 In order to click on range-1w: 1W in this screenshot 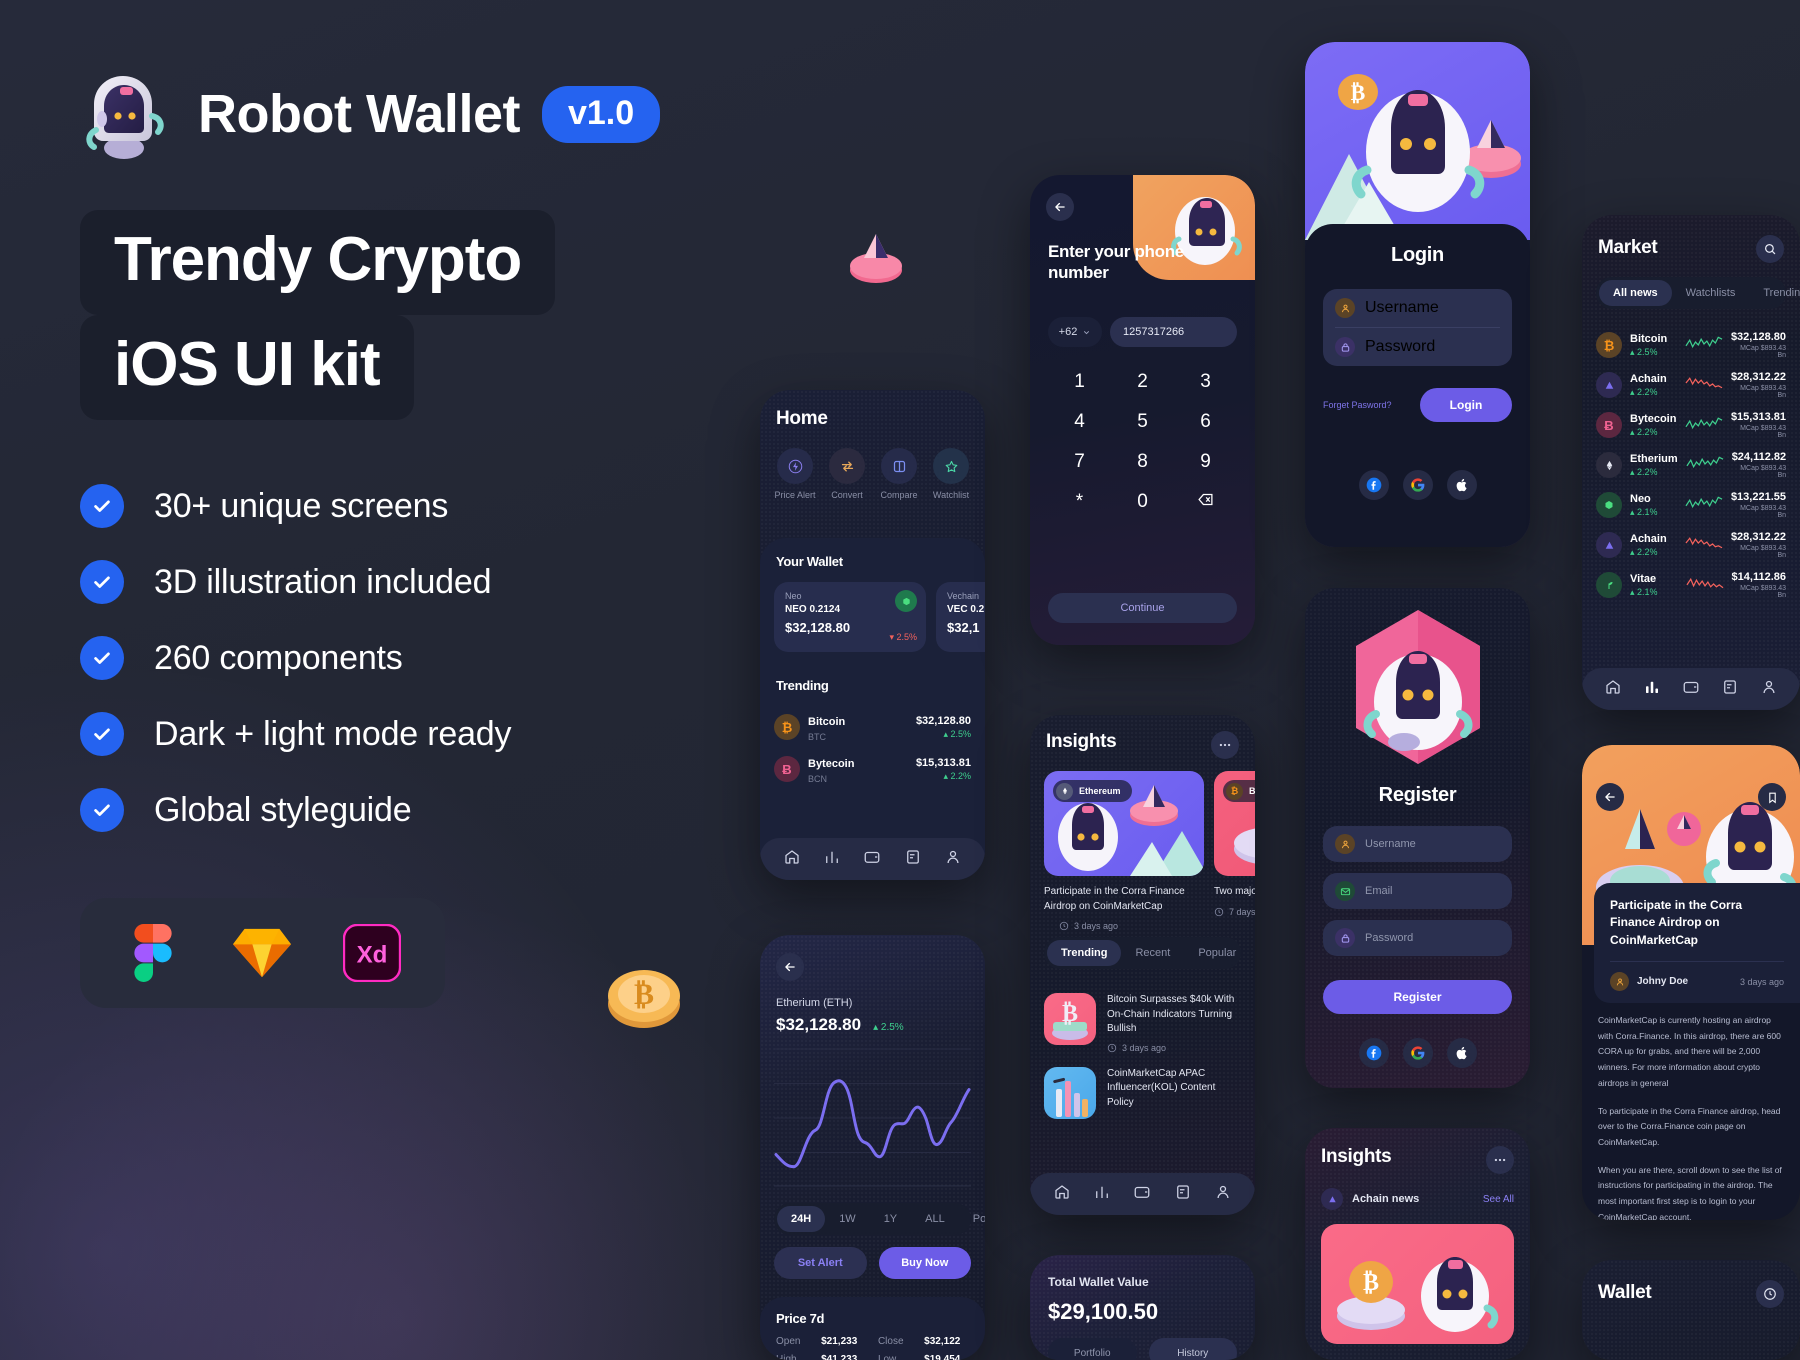, I will do `click(847, 1219)`.